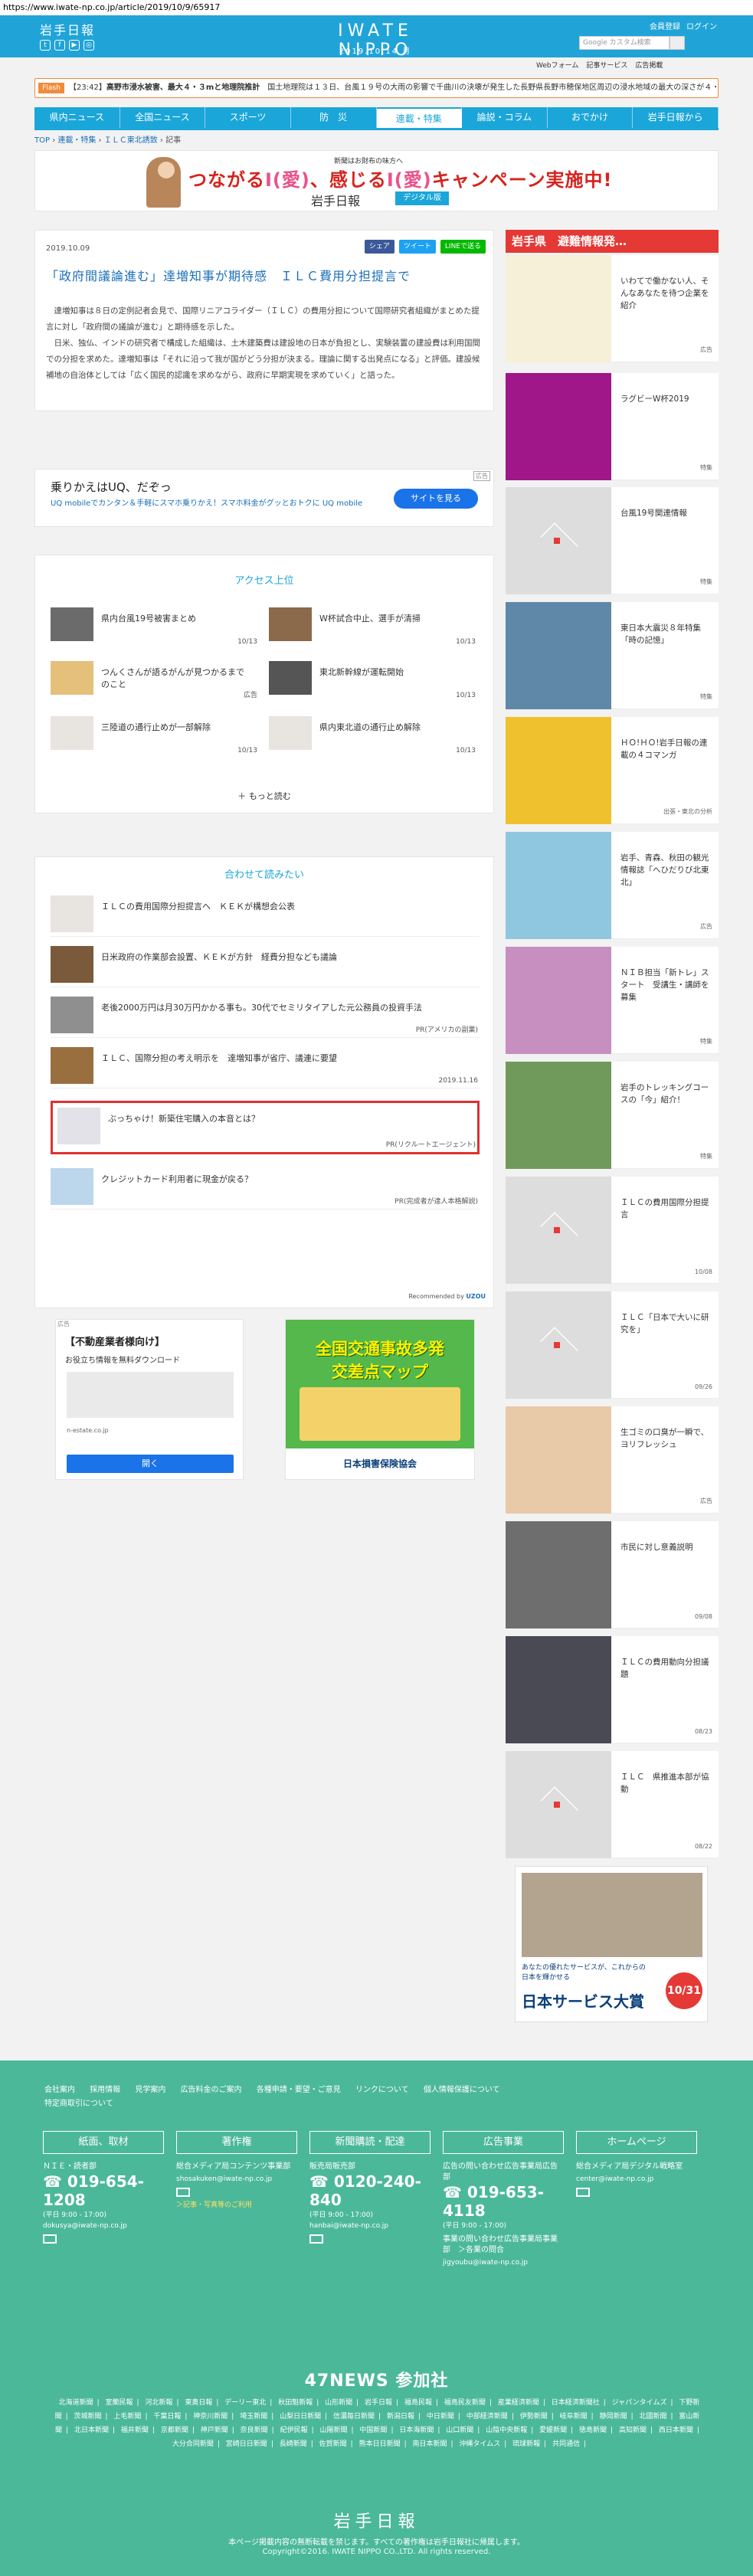  I want to click on newspaper-link: 京都新聞, so click(174, 2430).